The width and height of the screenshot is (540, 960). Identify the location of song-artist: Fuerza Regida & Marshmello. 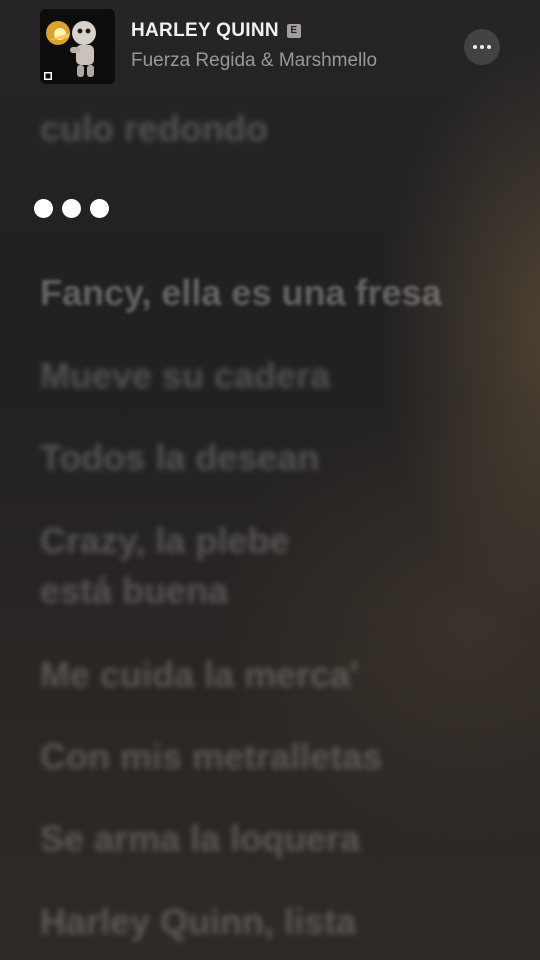
(254, 61).